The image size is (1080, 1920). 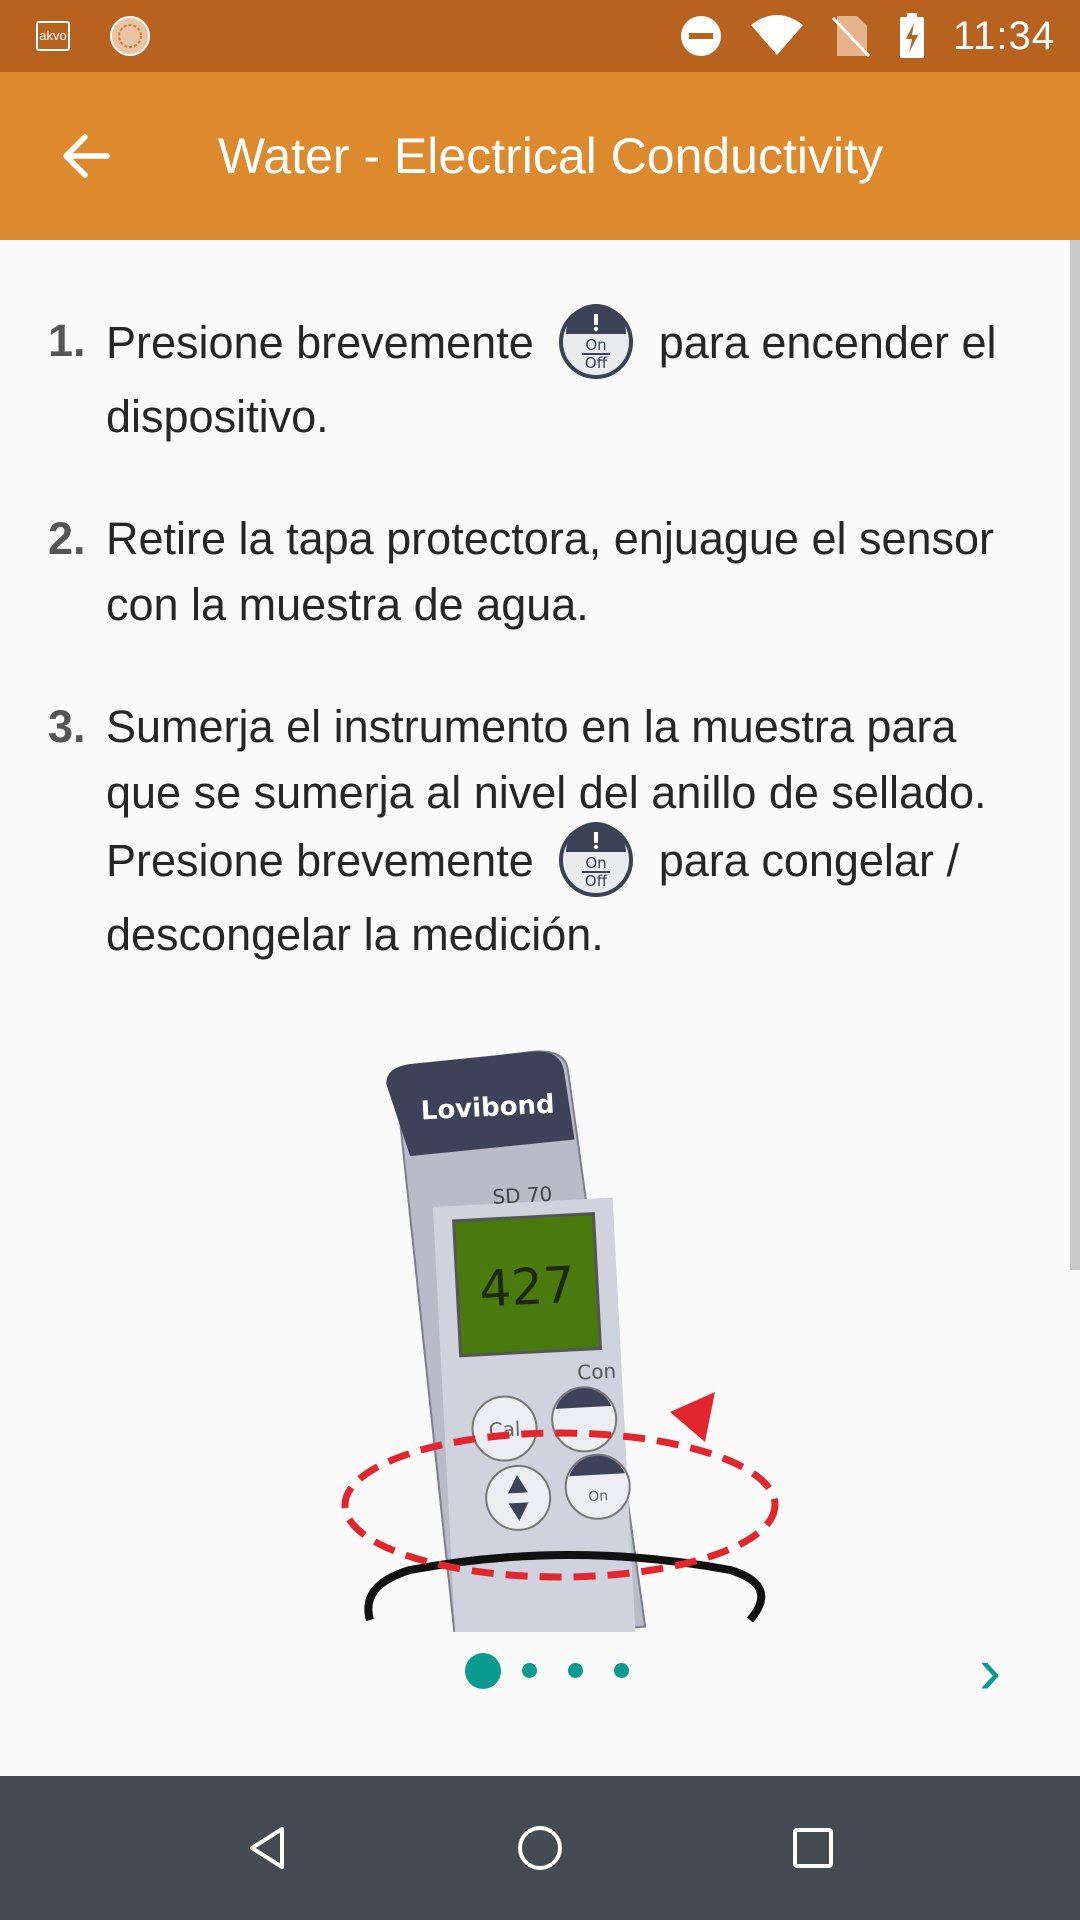 What do you see at coordinates (990, 1670) in the screenshot?
I see `next-button: ›` at bounding box center [990, 1670].